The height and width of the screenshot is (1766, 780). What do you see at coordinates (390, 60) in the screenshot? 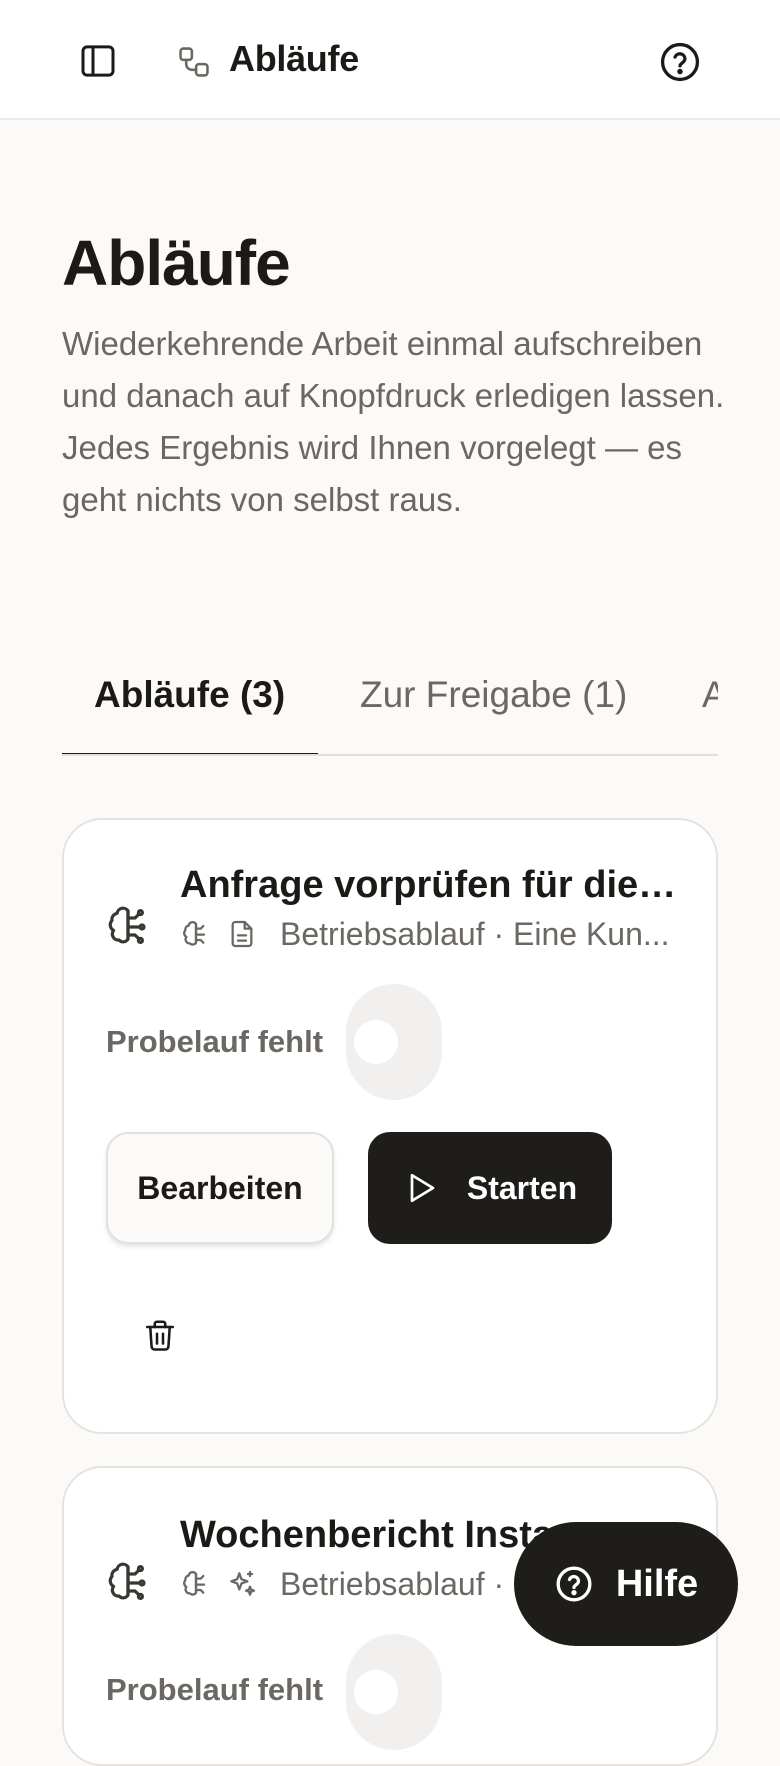
I see `top-bar: Abläufe` at bounding box center [390, 60].